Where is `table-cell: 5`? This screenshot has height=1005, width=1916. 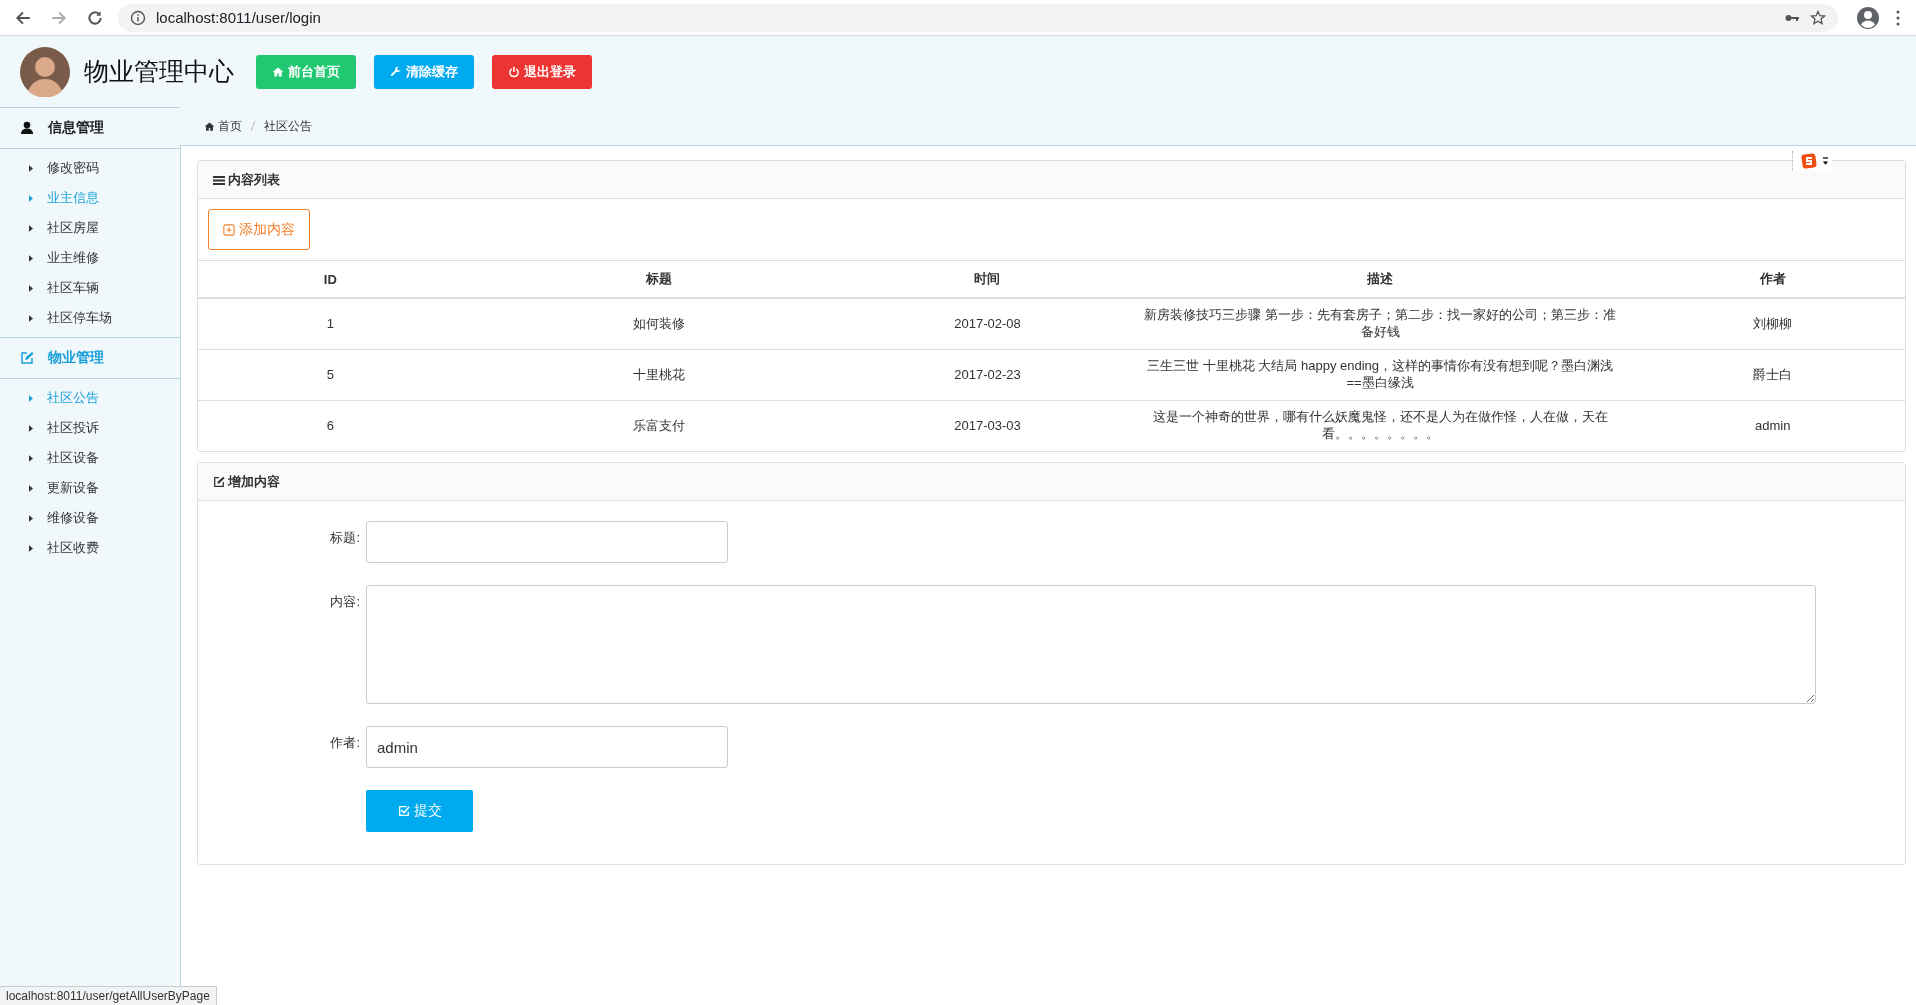
table-cell: 5 is located at coordinates (330, 375).